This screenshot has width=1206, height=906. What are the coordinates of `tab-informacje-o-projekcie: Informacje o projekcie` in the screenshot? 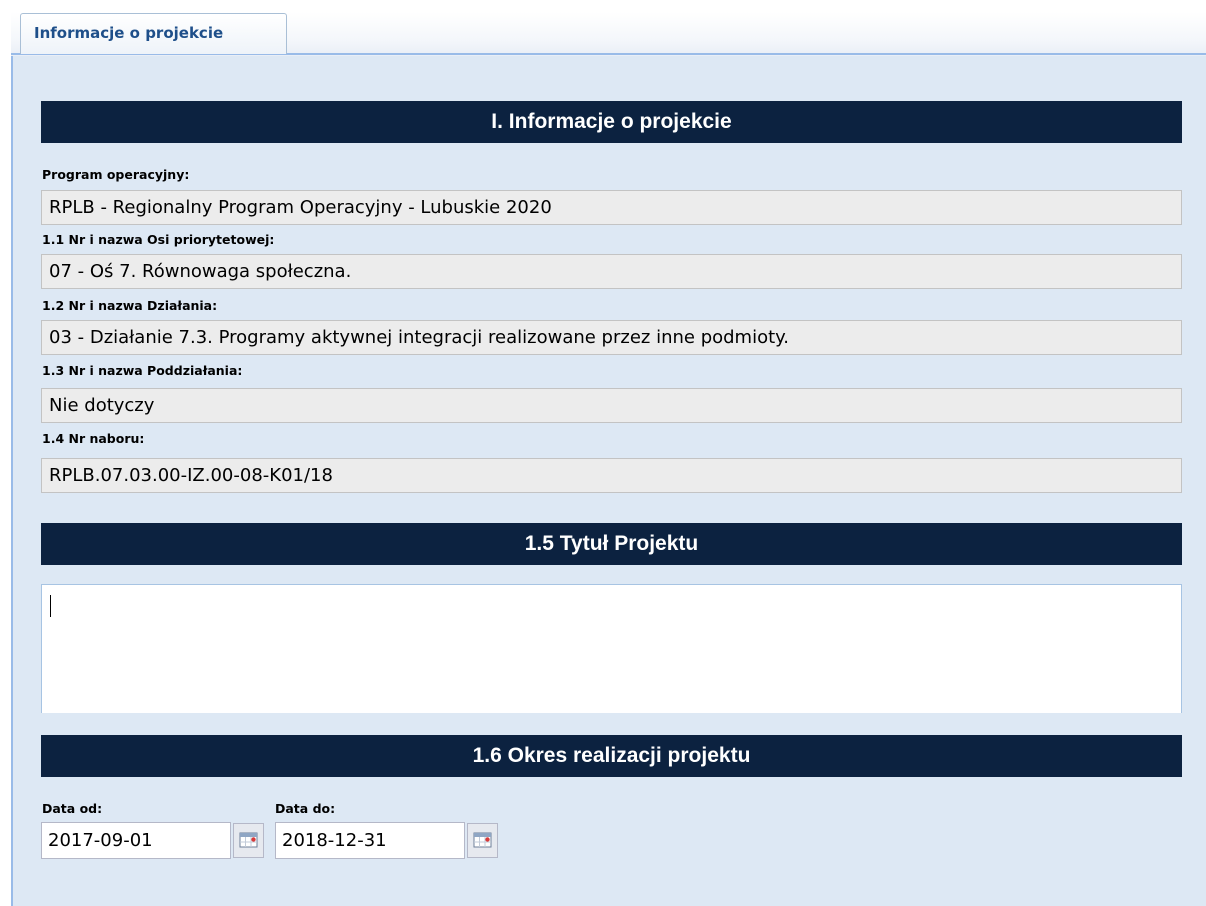 It's located at (153, 33).